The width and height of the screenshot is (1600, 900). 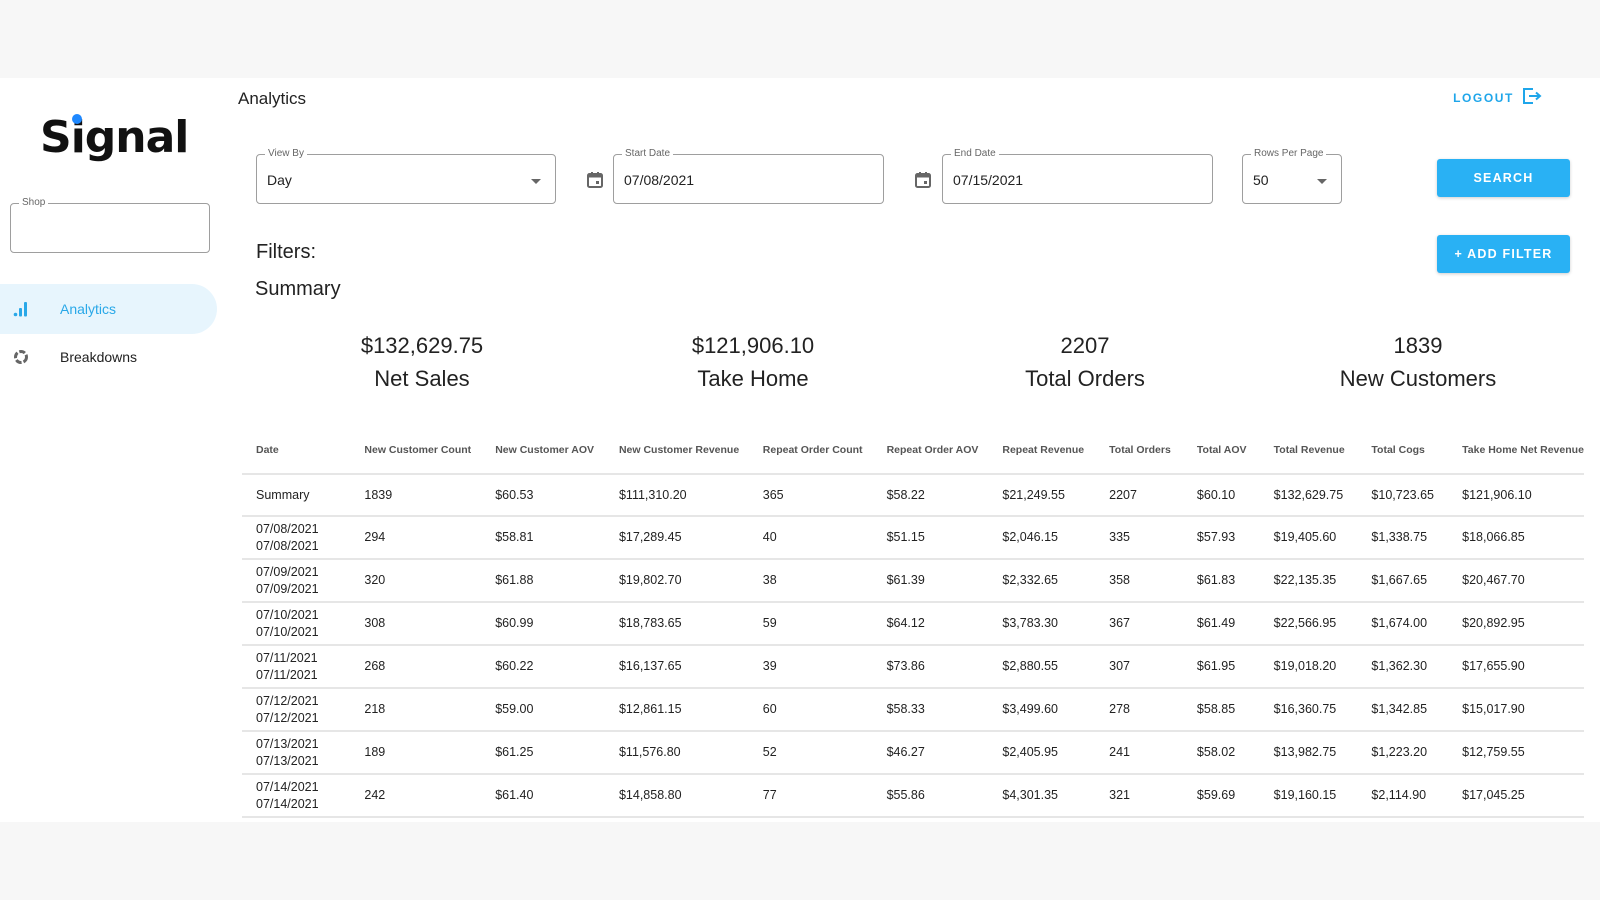 What do you see at coordinates (108, 309) in the screenshot?
I see `sidebar-item-analytics: Analytics` at bounding box center [108, 309].